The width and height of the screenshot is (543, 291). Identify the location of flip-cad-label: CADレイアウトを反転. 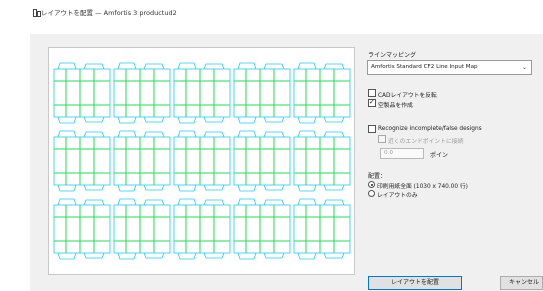
(407, 96).